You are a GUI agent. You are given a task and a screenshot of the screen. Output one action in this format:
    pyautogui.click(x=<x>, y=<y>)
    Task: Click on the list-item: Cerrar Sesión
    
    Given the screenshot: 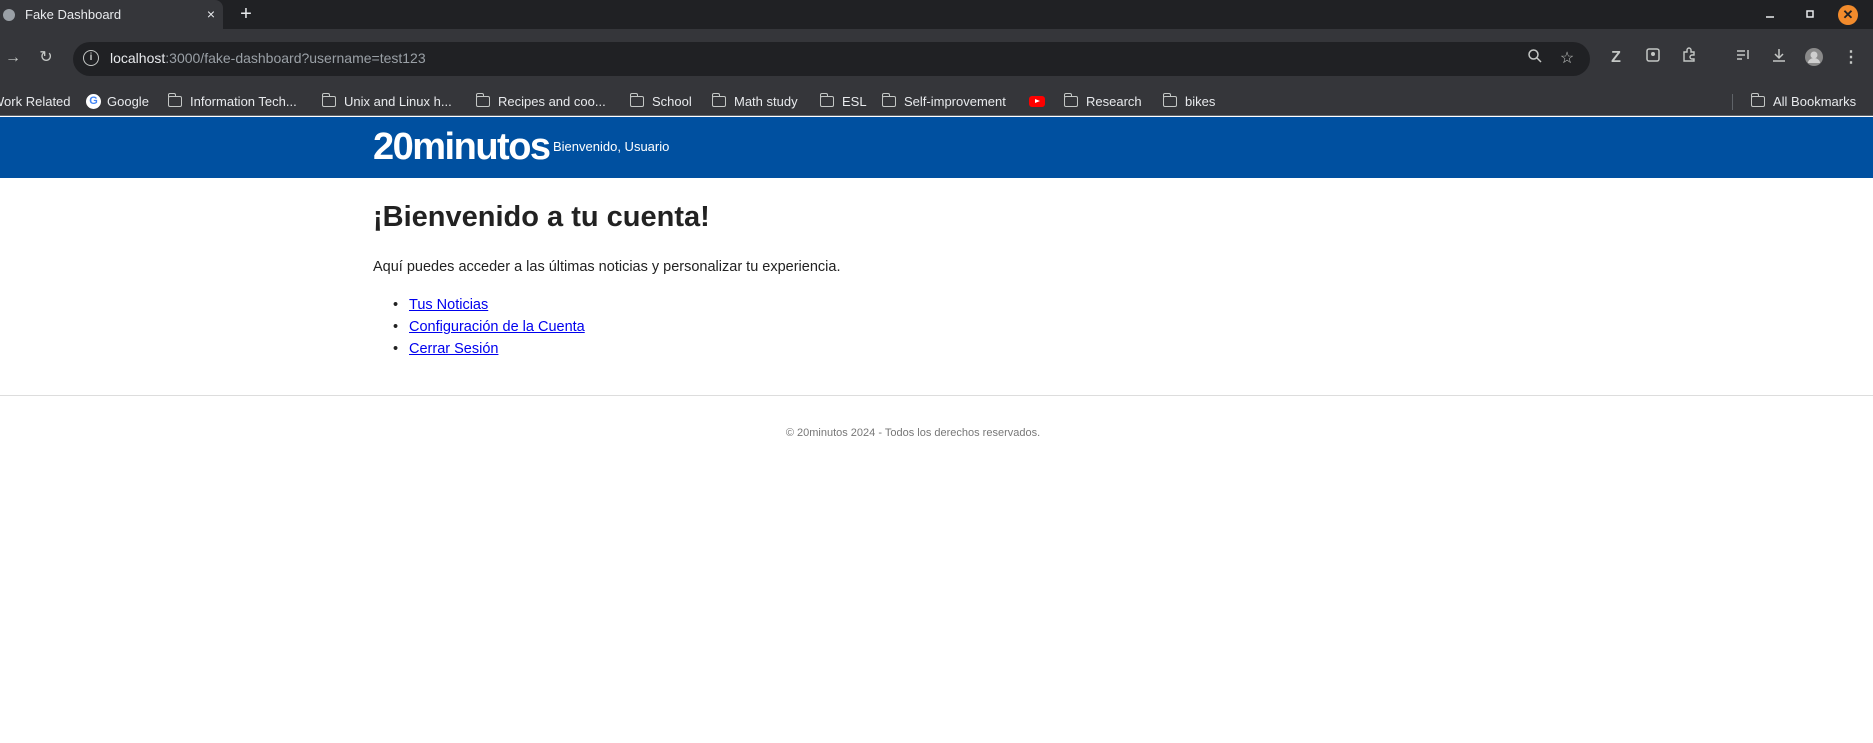 What is the action you would take?
    pyautogui.click(x=479, y=350)
    